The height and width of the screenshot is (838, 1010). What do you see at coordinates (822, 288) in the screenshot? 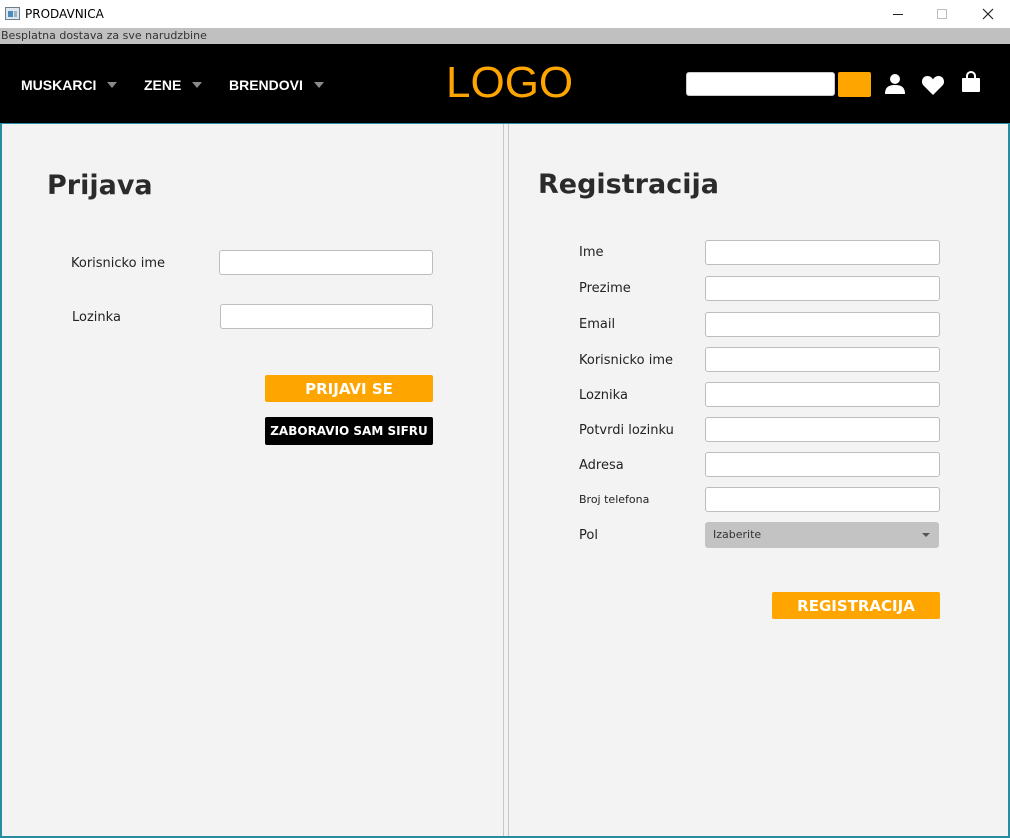
I see `last-name-input` at bounding box center [822, 288].